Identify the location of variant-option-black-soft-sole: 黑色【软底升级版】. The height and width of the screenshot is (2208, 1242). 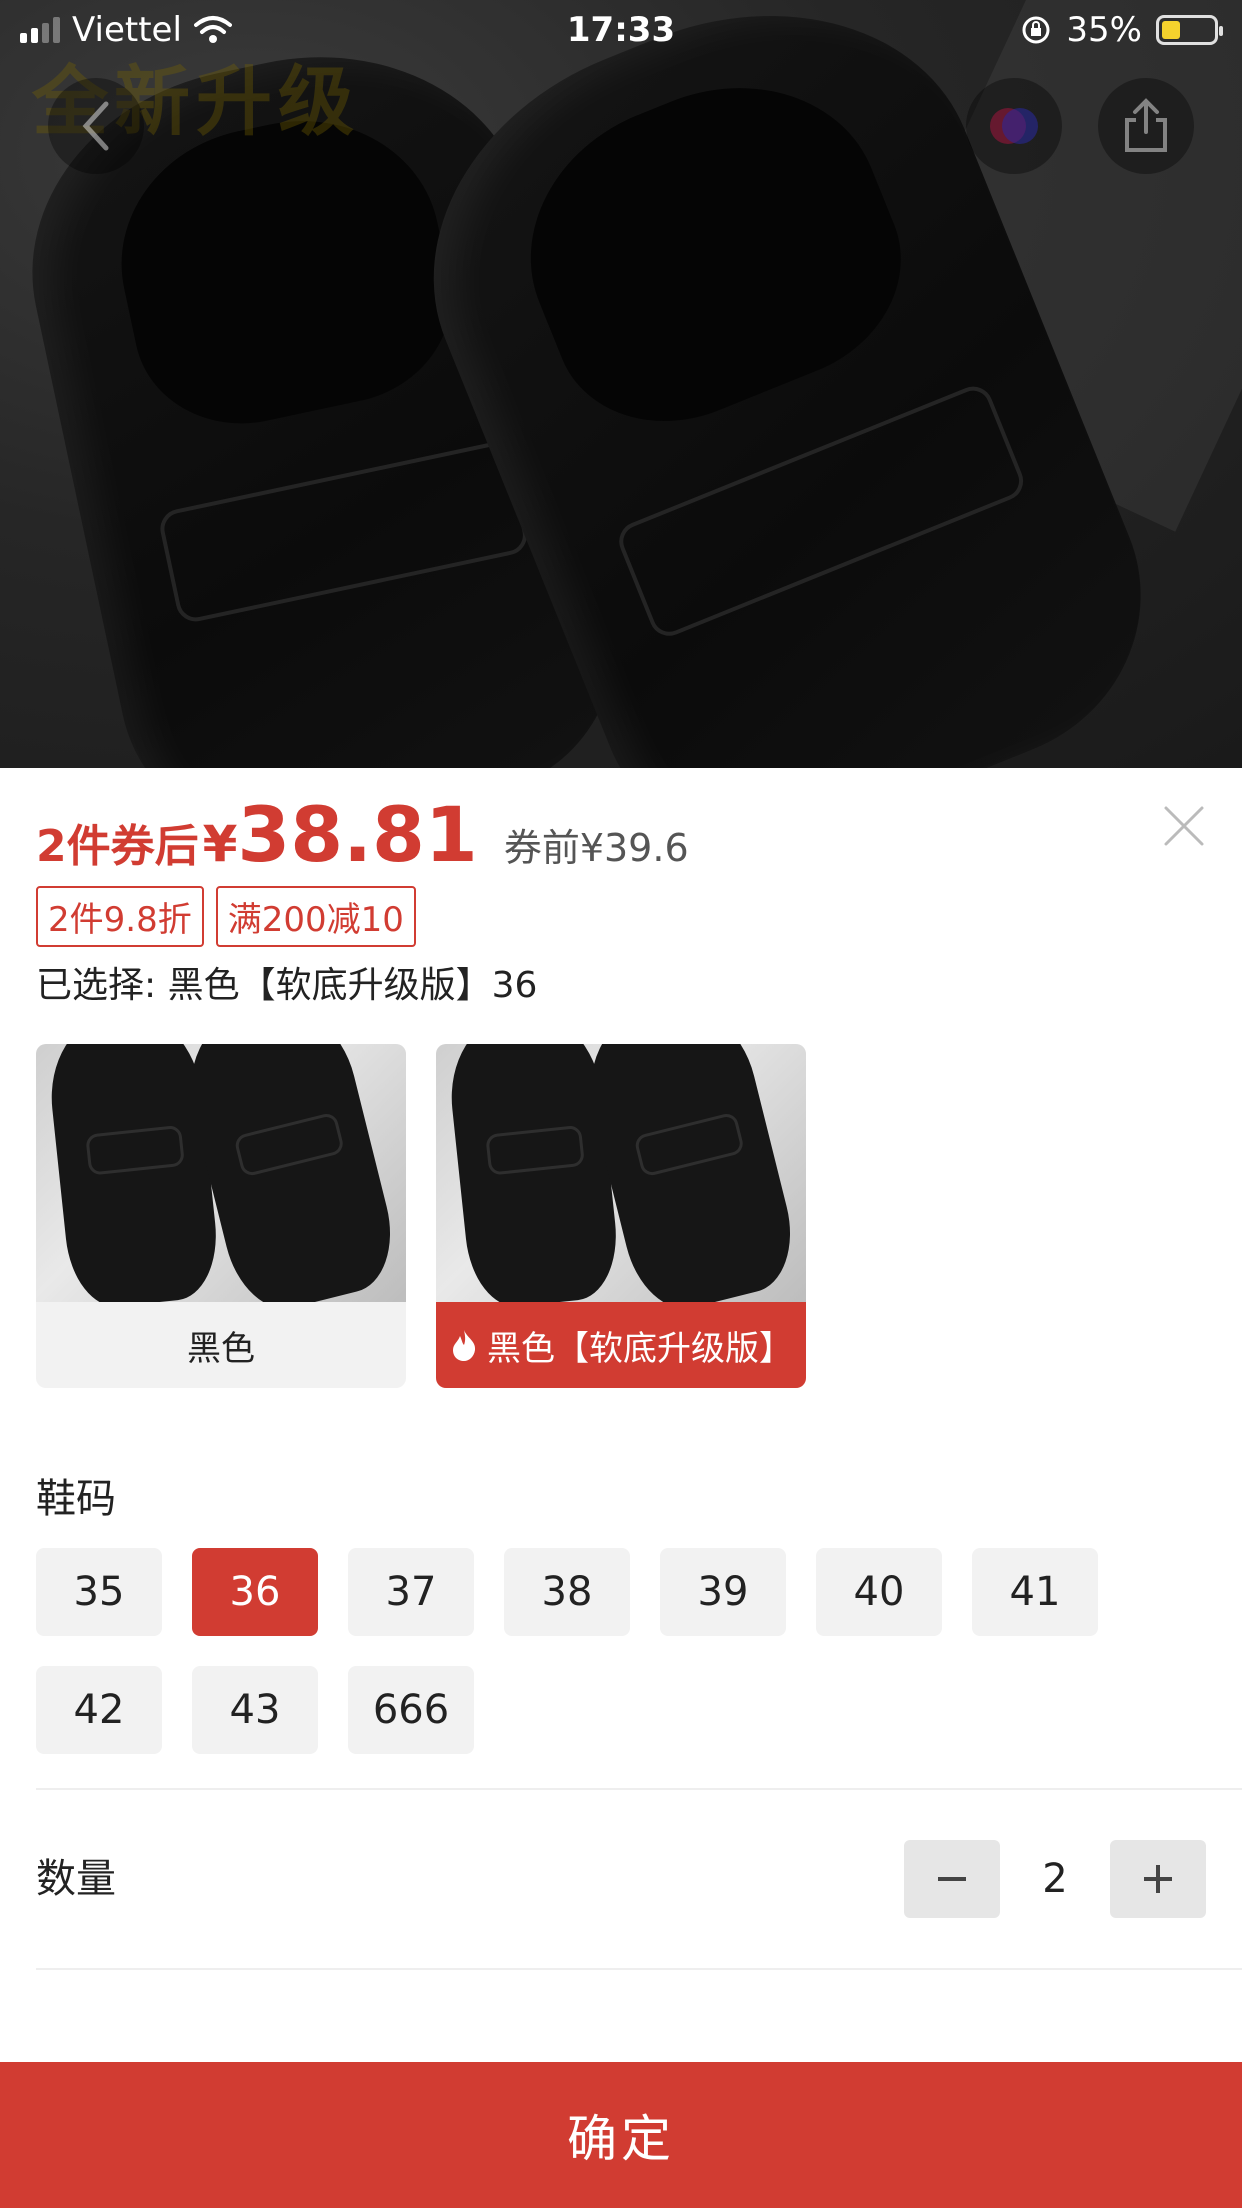
(621, 1216).